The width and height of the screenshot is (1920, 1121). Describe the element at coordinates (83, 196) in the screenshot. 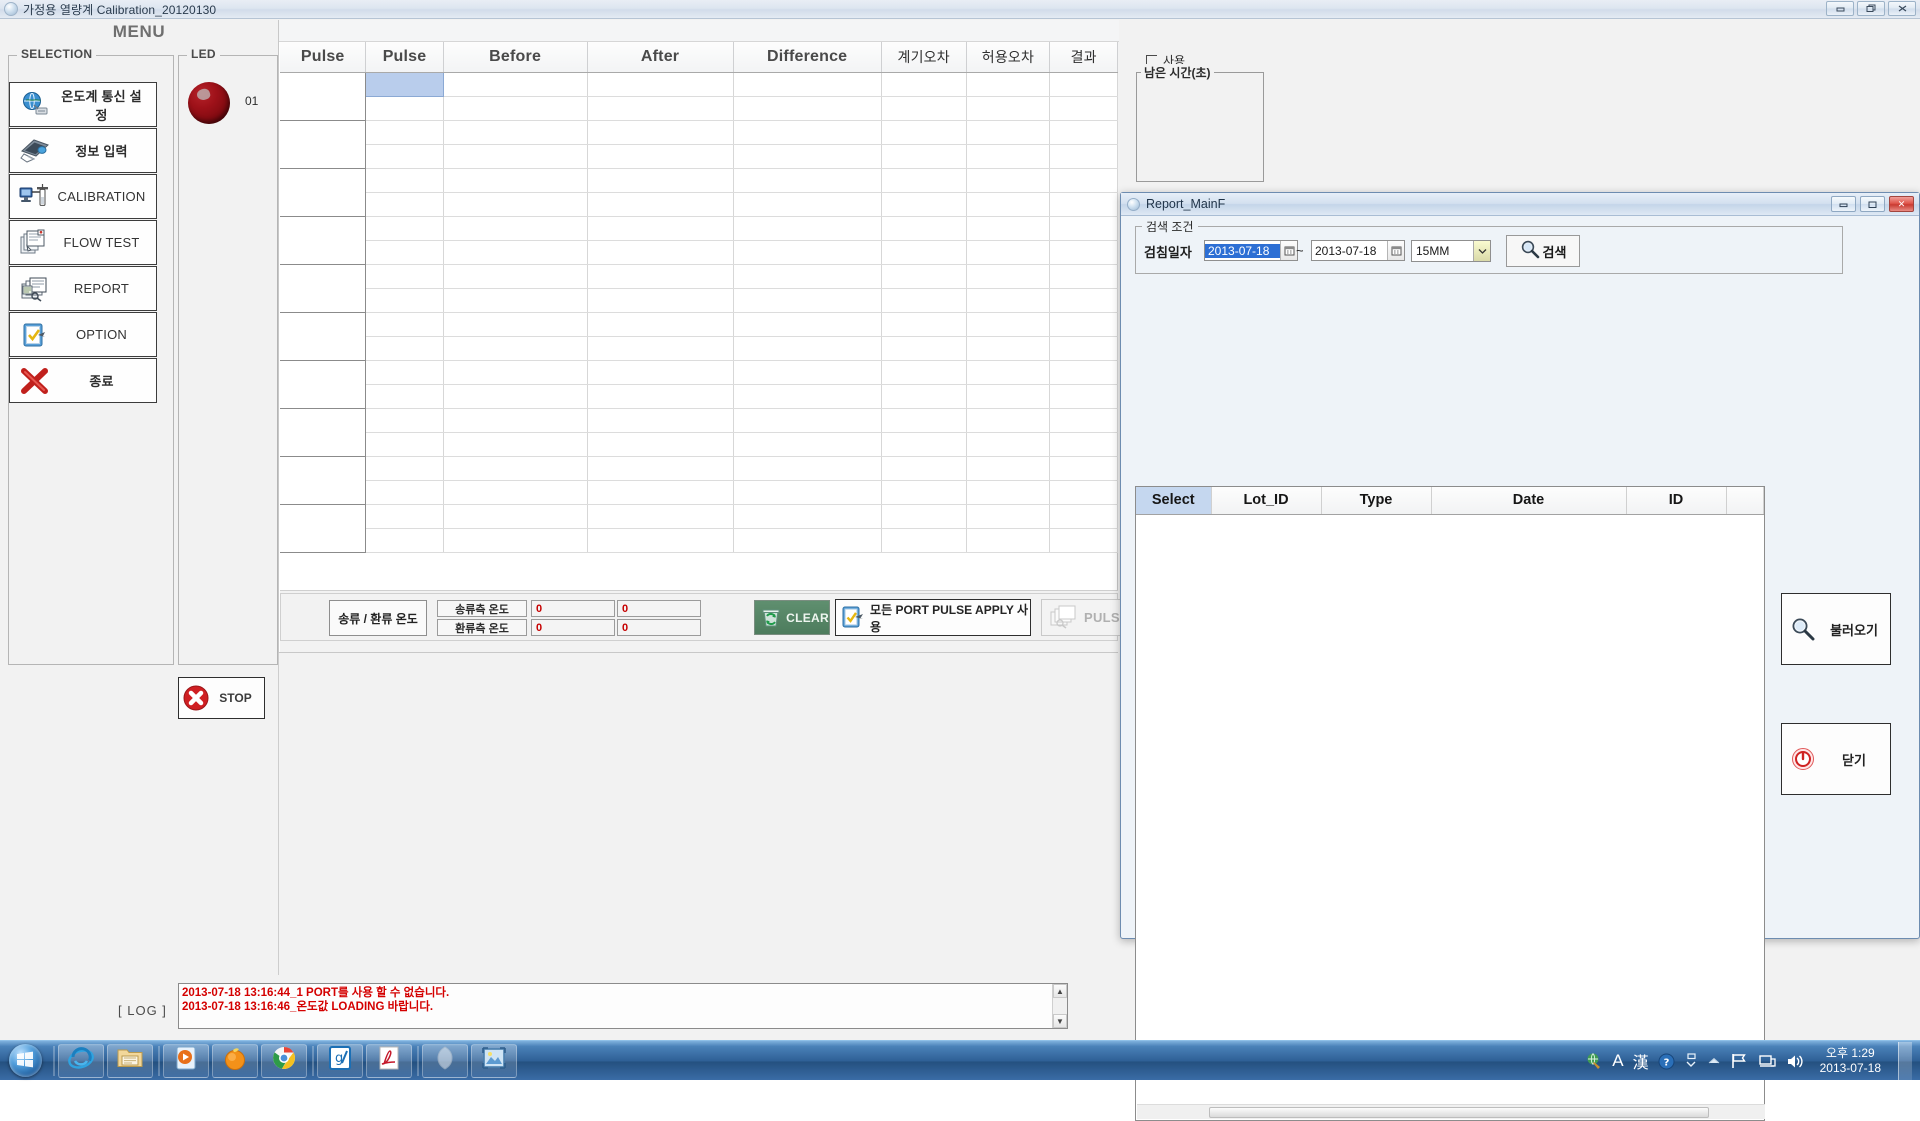

I see `menu-item-calibration: CALIBRATION` at that location.